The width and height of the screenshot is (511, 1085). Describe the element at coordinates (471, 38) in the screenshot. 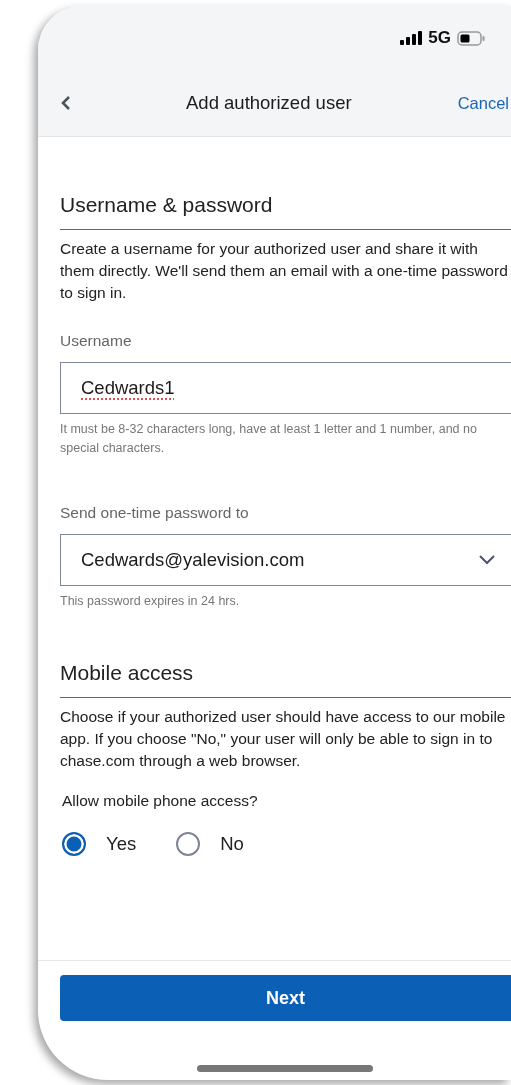

I see `battery-icon` at that location.